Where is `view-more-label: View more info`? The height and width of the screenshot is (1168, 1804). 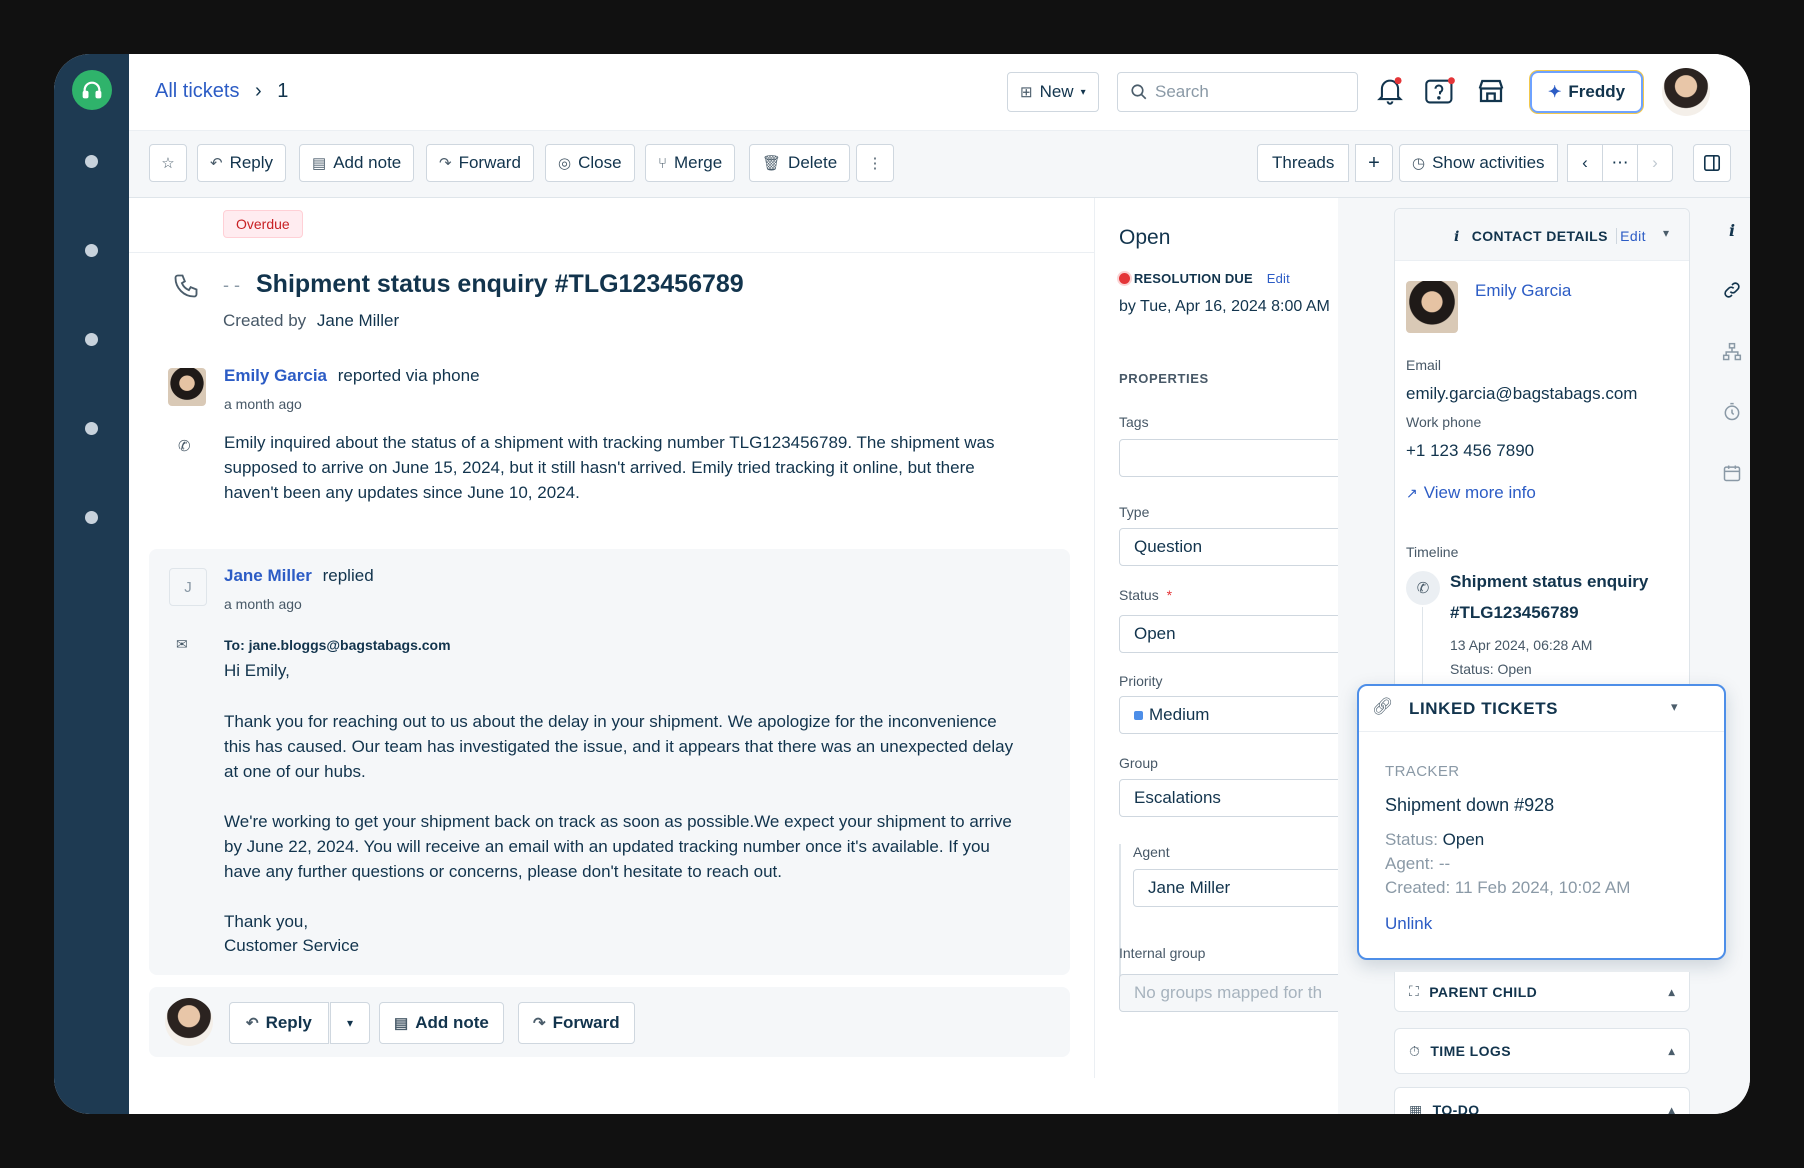
view-more-label: View more info is located at coordinates (1479, 492).